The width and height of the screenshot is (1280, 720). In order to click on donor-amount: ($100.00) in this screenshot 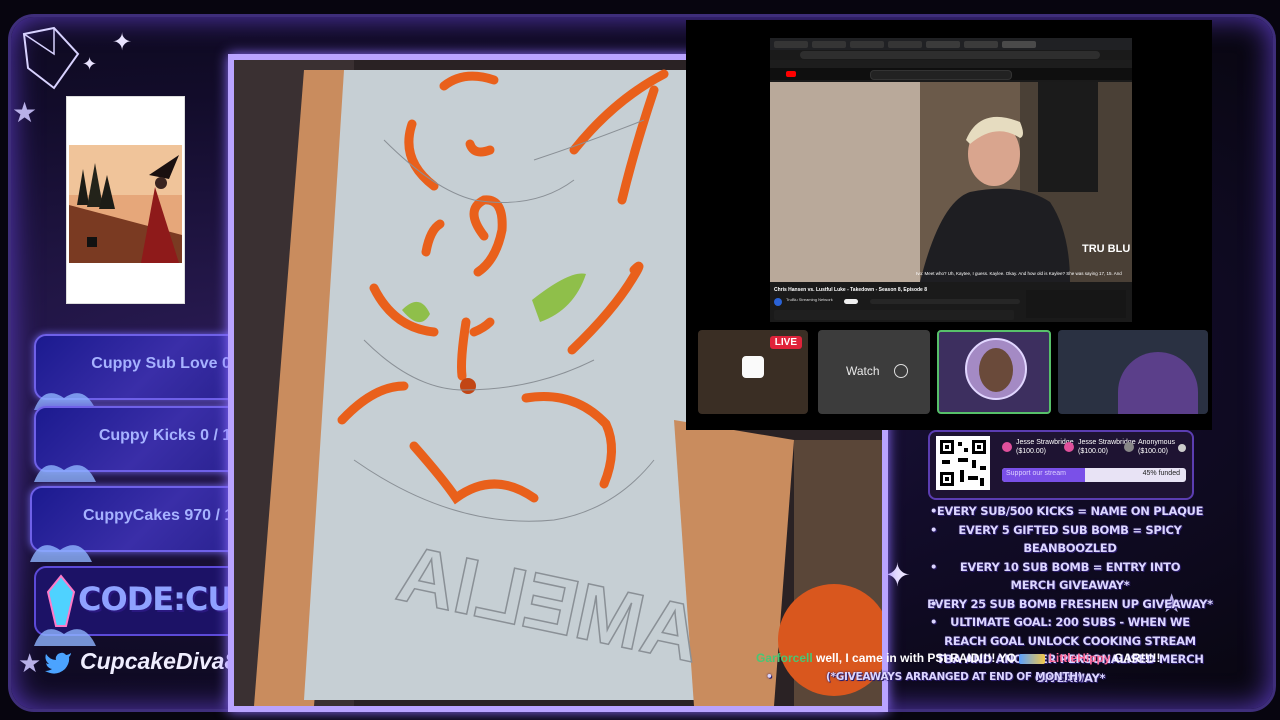, I will do `click(1153, 451)`.